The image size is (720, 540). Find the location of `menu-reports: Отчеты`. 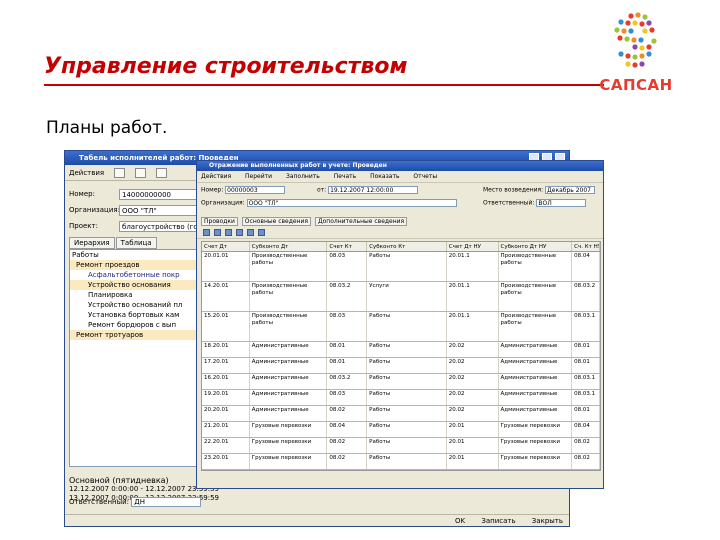

menu-reports: Отчеты is located at coordinates (425, 176).